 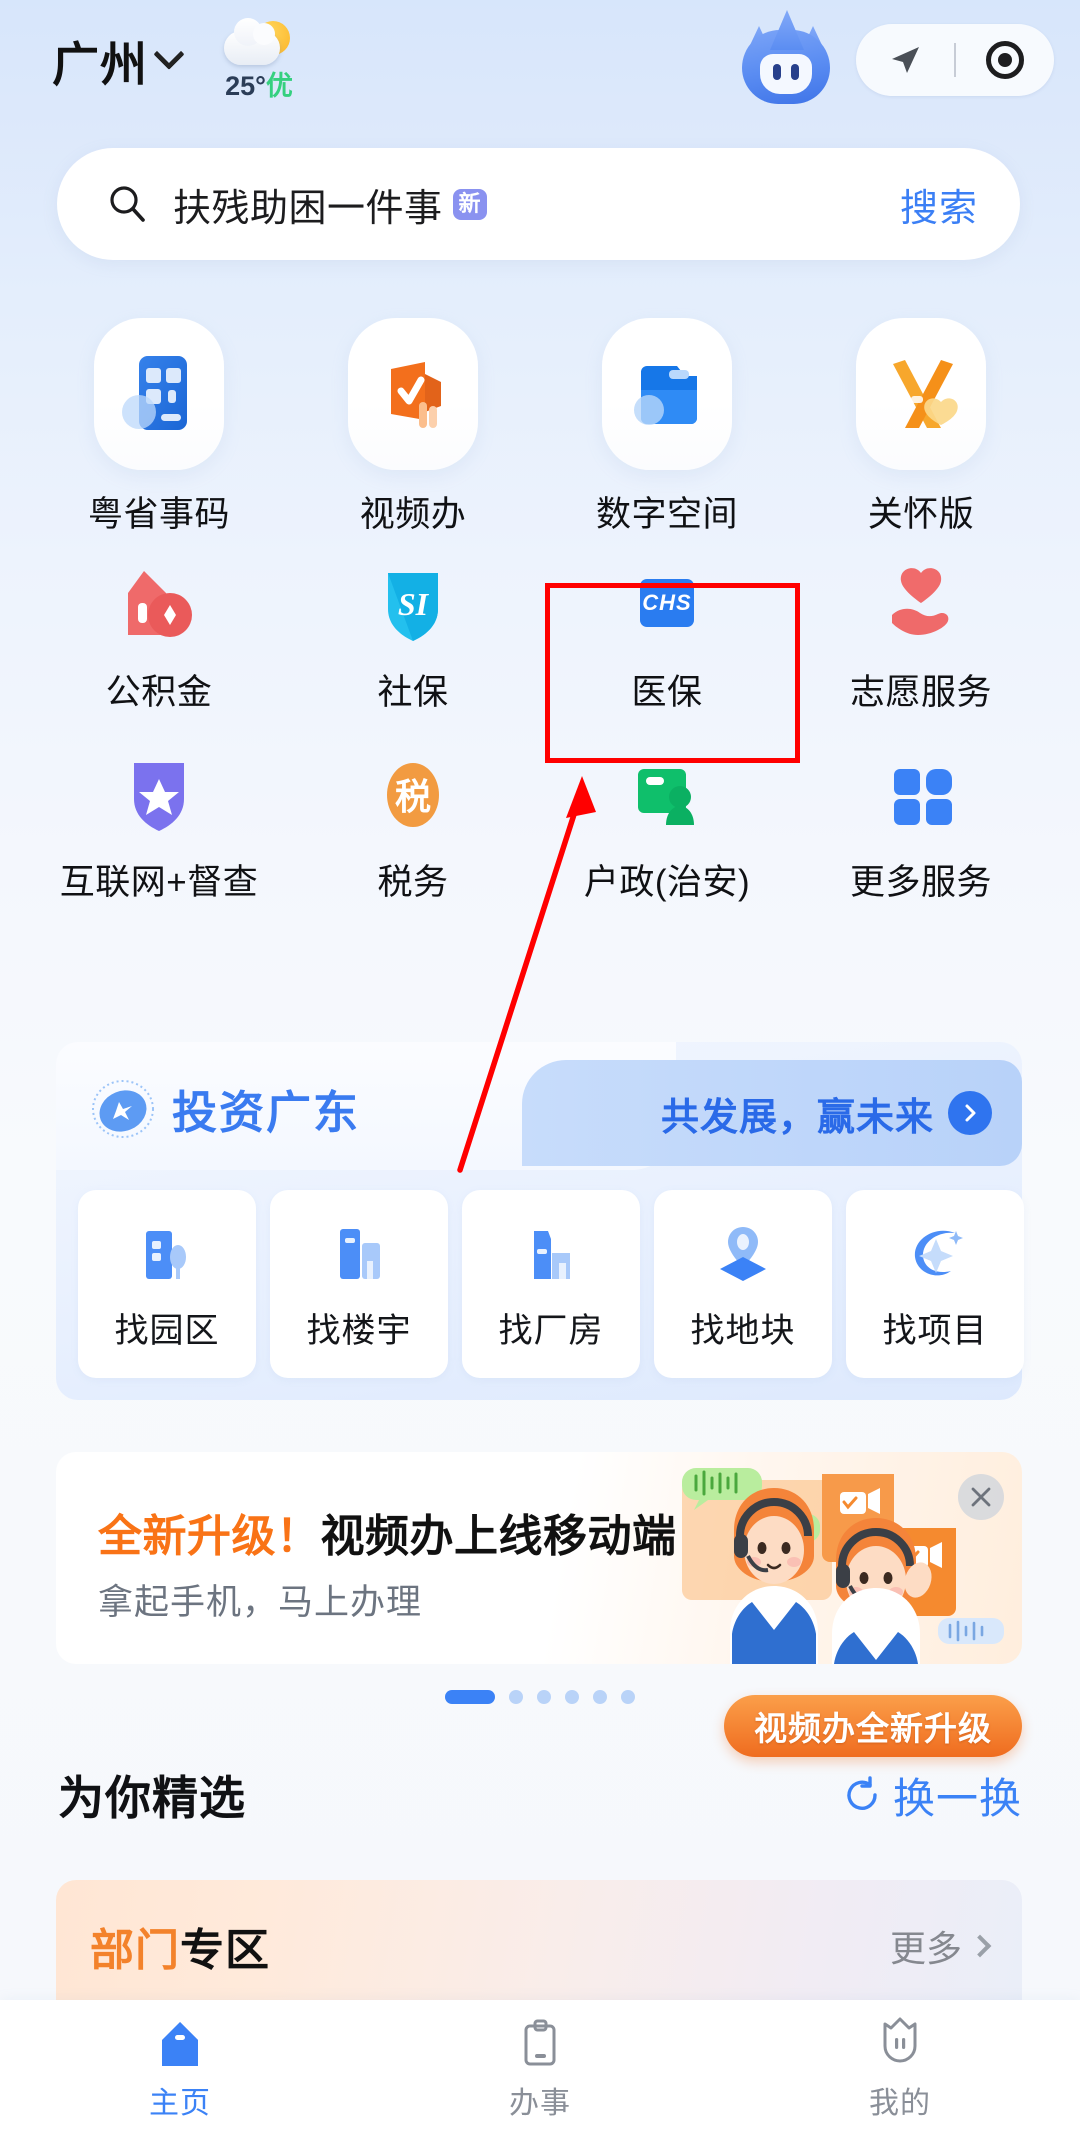 I want to click on tab-label: 主页, so click(x=180, y=2103).